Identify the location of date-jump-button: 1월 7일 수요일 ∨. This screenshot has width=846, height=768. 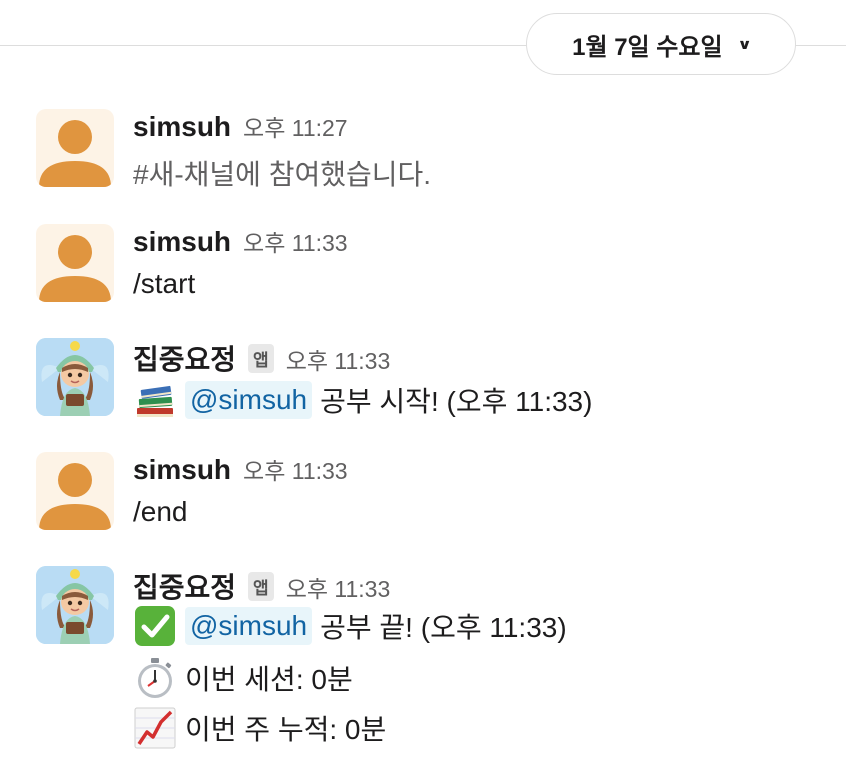
(661, 44).